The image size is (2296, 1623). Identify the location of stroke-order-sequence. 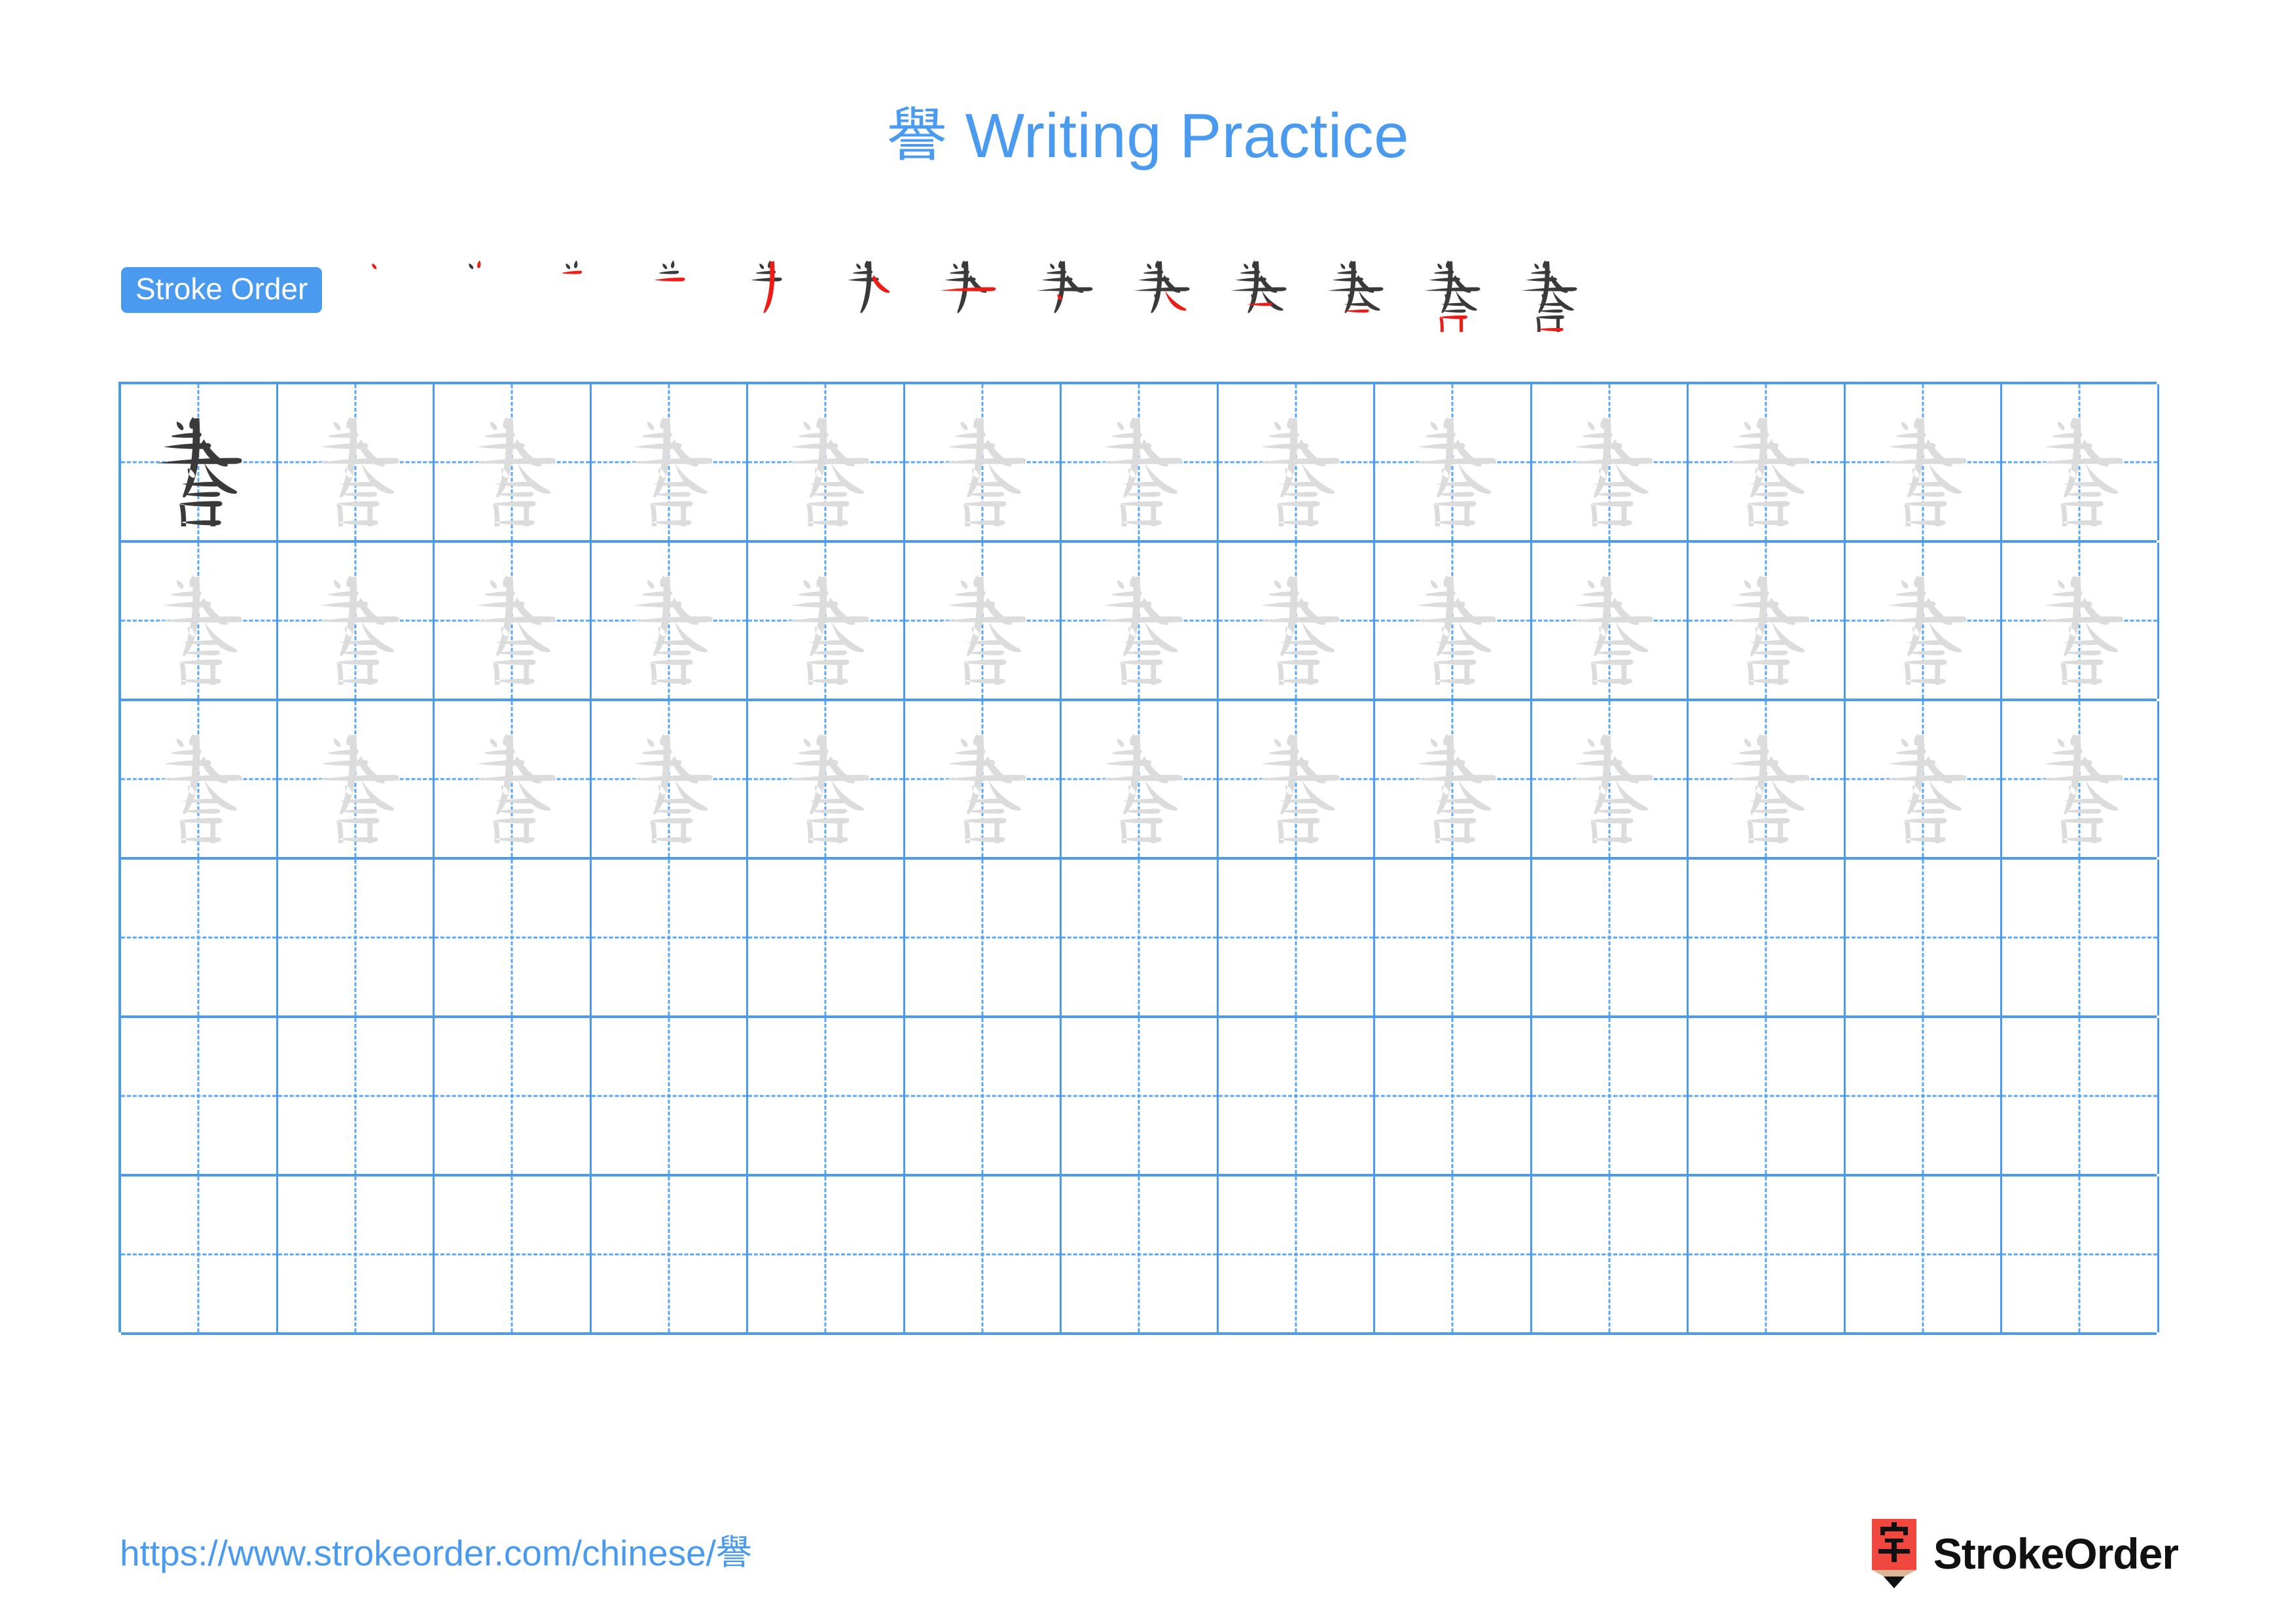
(1257, 291).